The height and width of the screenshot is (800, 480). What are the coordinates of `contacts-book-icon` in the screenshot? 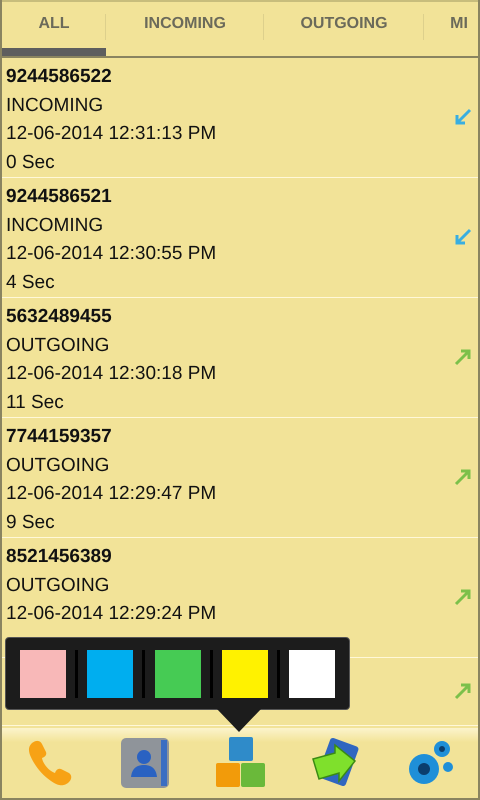 It's located at (144, 763).